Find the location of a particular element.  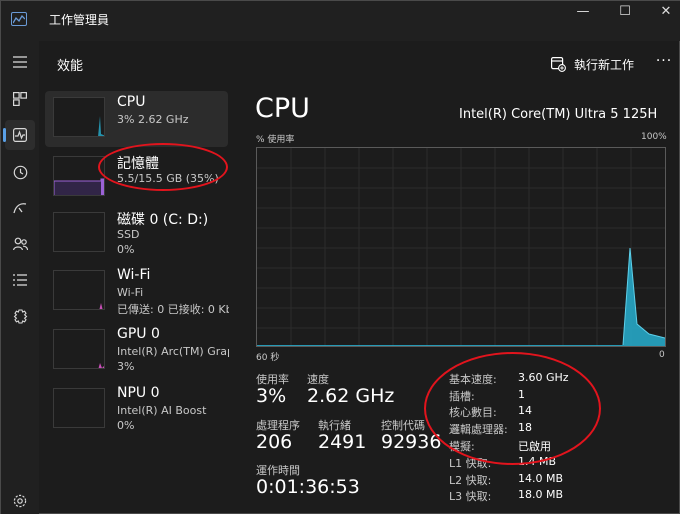

cpu-model-name: Intel(R) Core(TM) Ultra 5 125H is located at coordinates (558, 114).